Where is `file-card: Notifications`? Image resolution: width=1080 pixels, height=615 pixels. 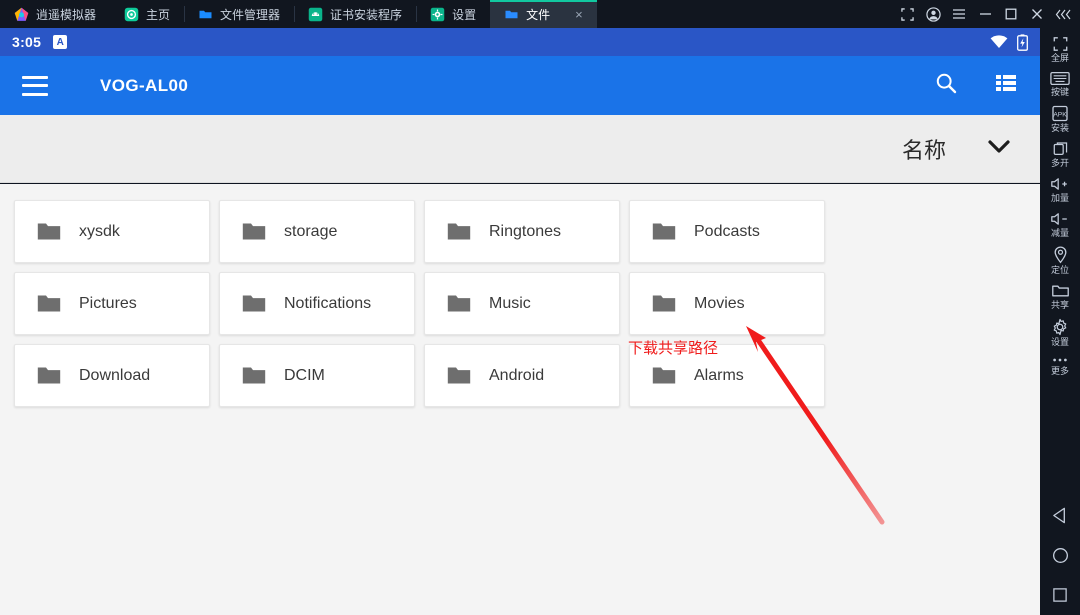 file-card: Notifications is located at coordinates (317, 303).